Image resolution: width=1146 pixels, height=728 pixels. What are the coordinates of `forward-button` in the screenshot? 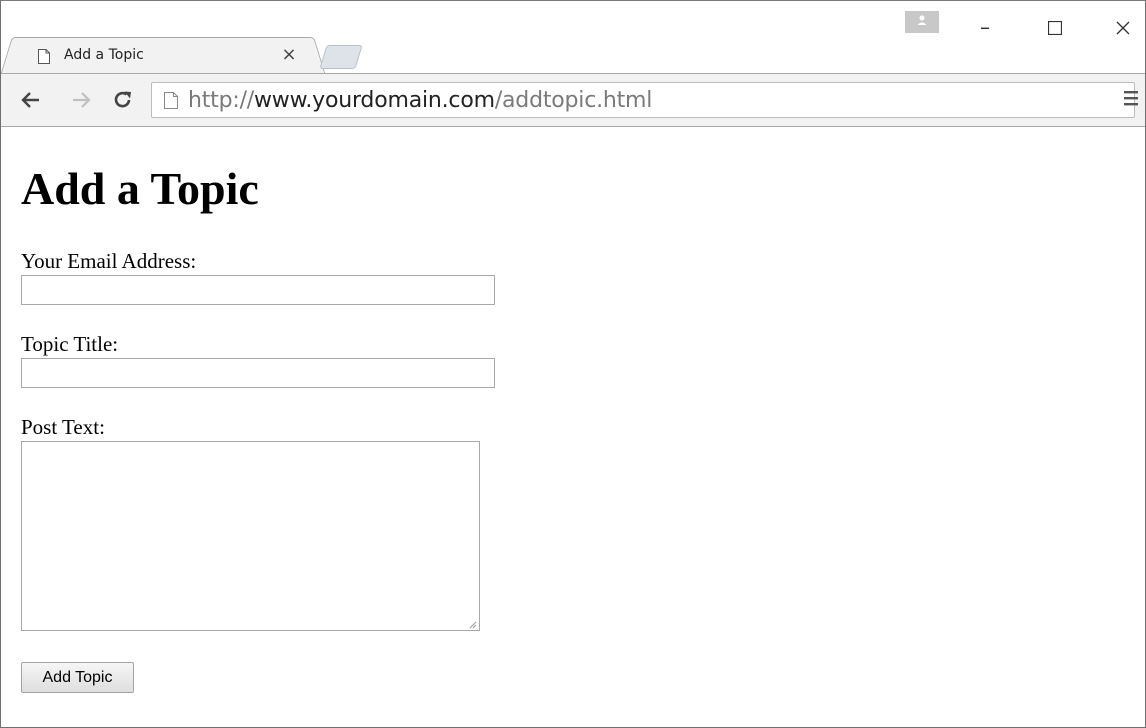 It's located at (81, 100).